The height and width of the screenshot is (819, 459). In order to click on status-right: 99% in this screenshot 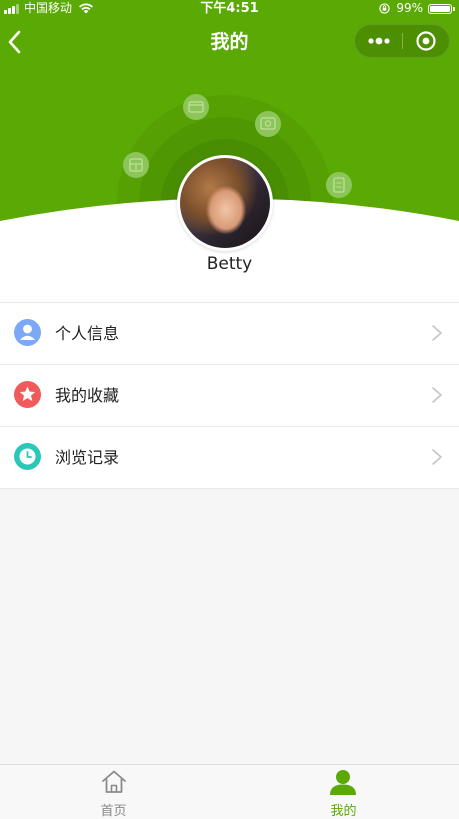, I will do `click(417, 8)`.